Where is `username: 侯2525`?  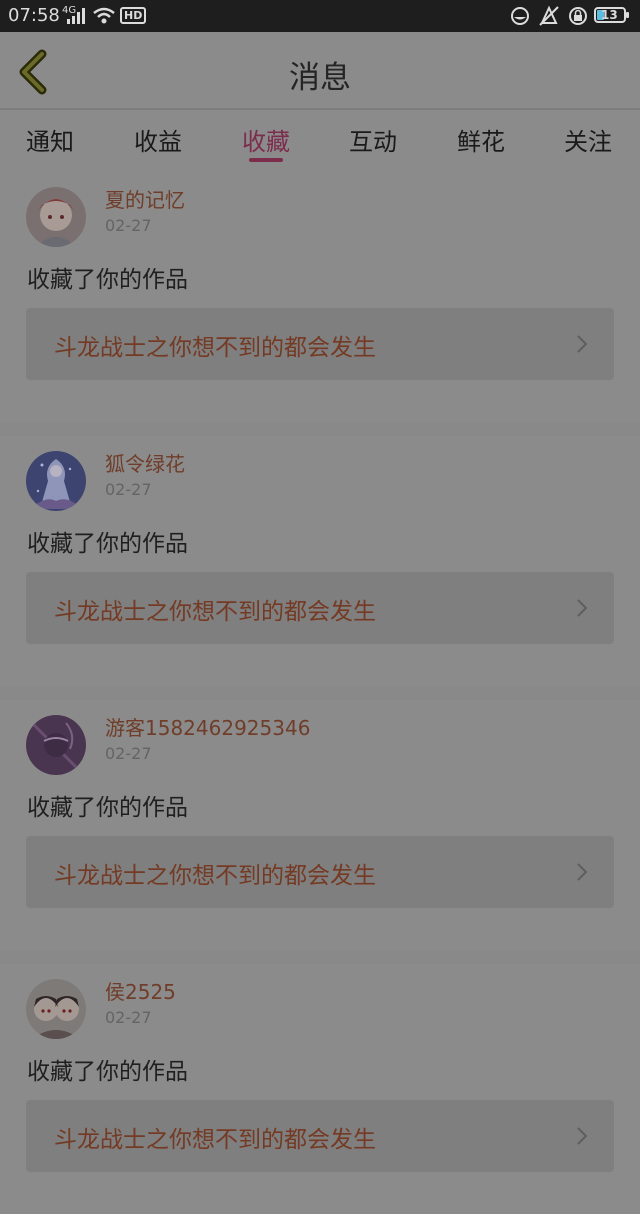 username: 侯2525 is located at coordinates (140, 990).